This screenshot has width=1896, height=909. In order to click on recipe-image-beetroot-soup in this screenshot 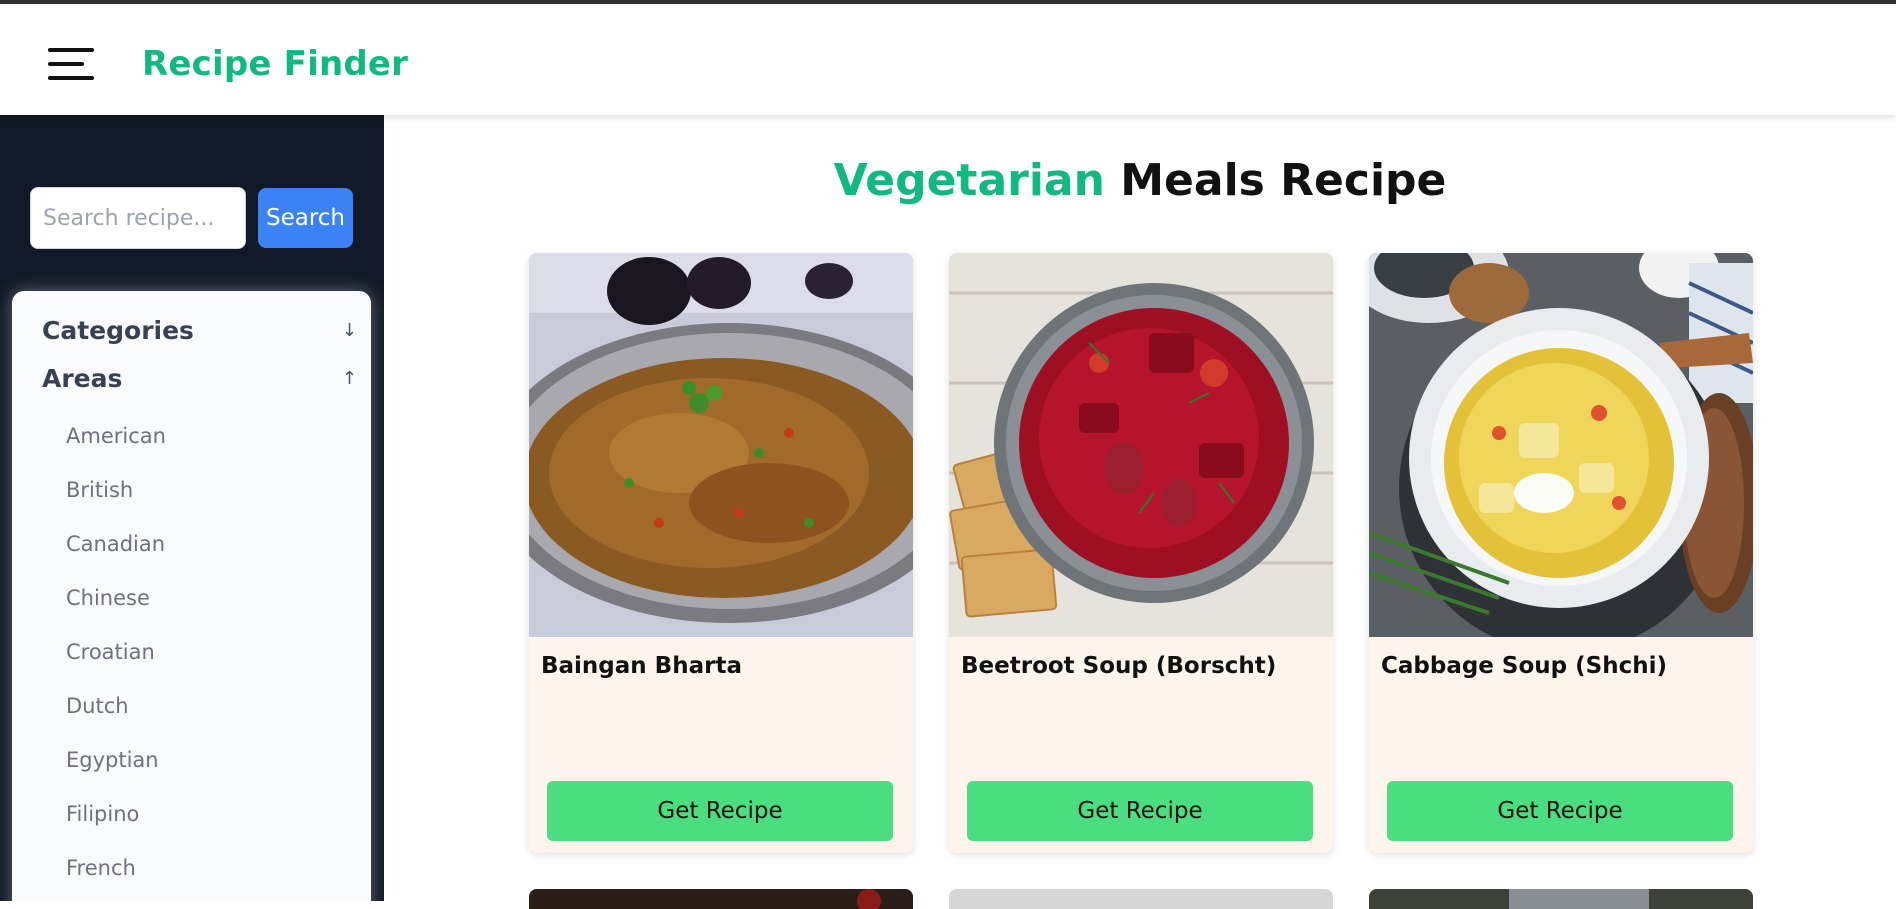, I will do `click(1141, 445)`.